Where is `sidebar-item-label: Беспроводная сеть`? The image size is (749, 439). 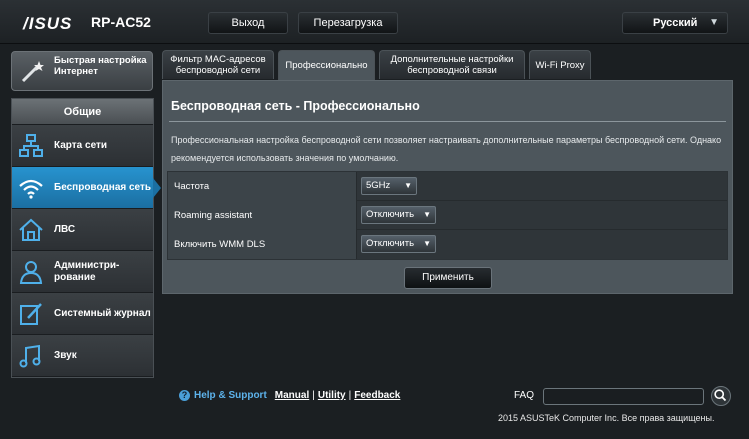
sidebar-item-label: Беспроводная сеть is located at coordinates (103, 187).